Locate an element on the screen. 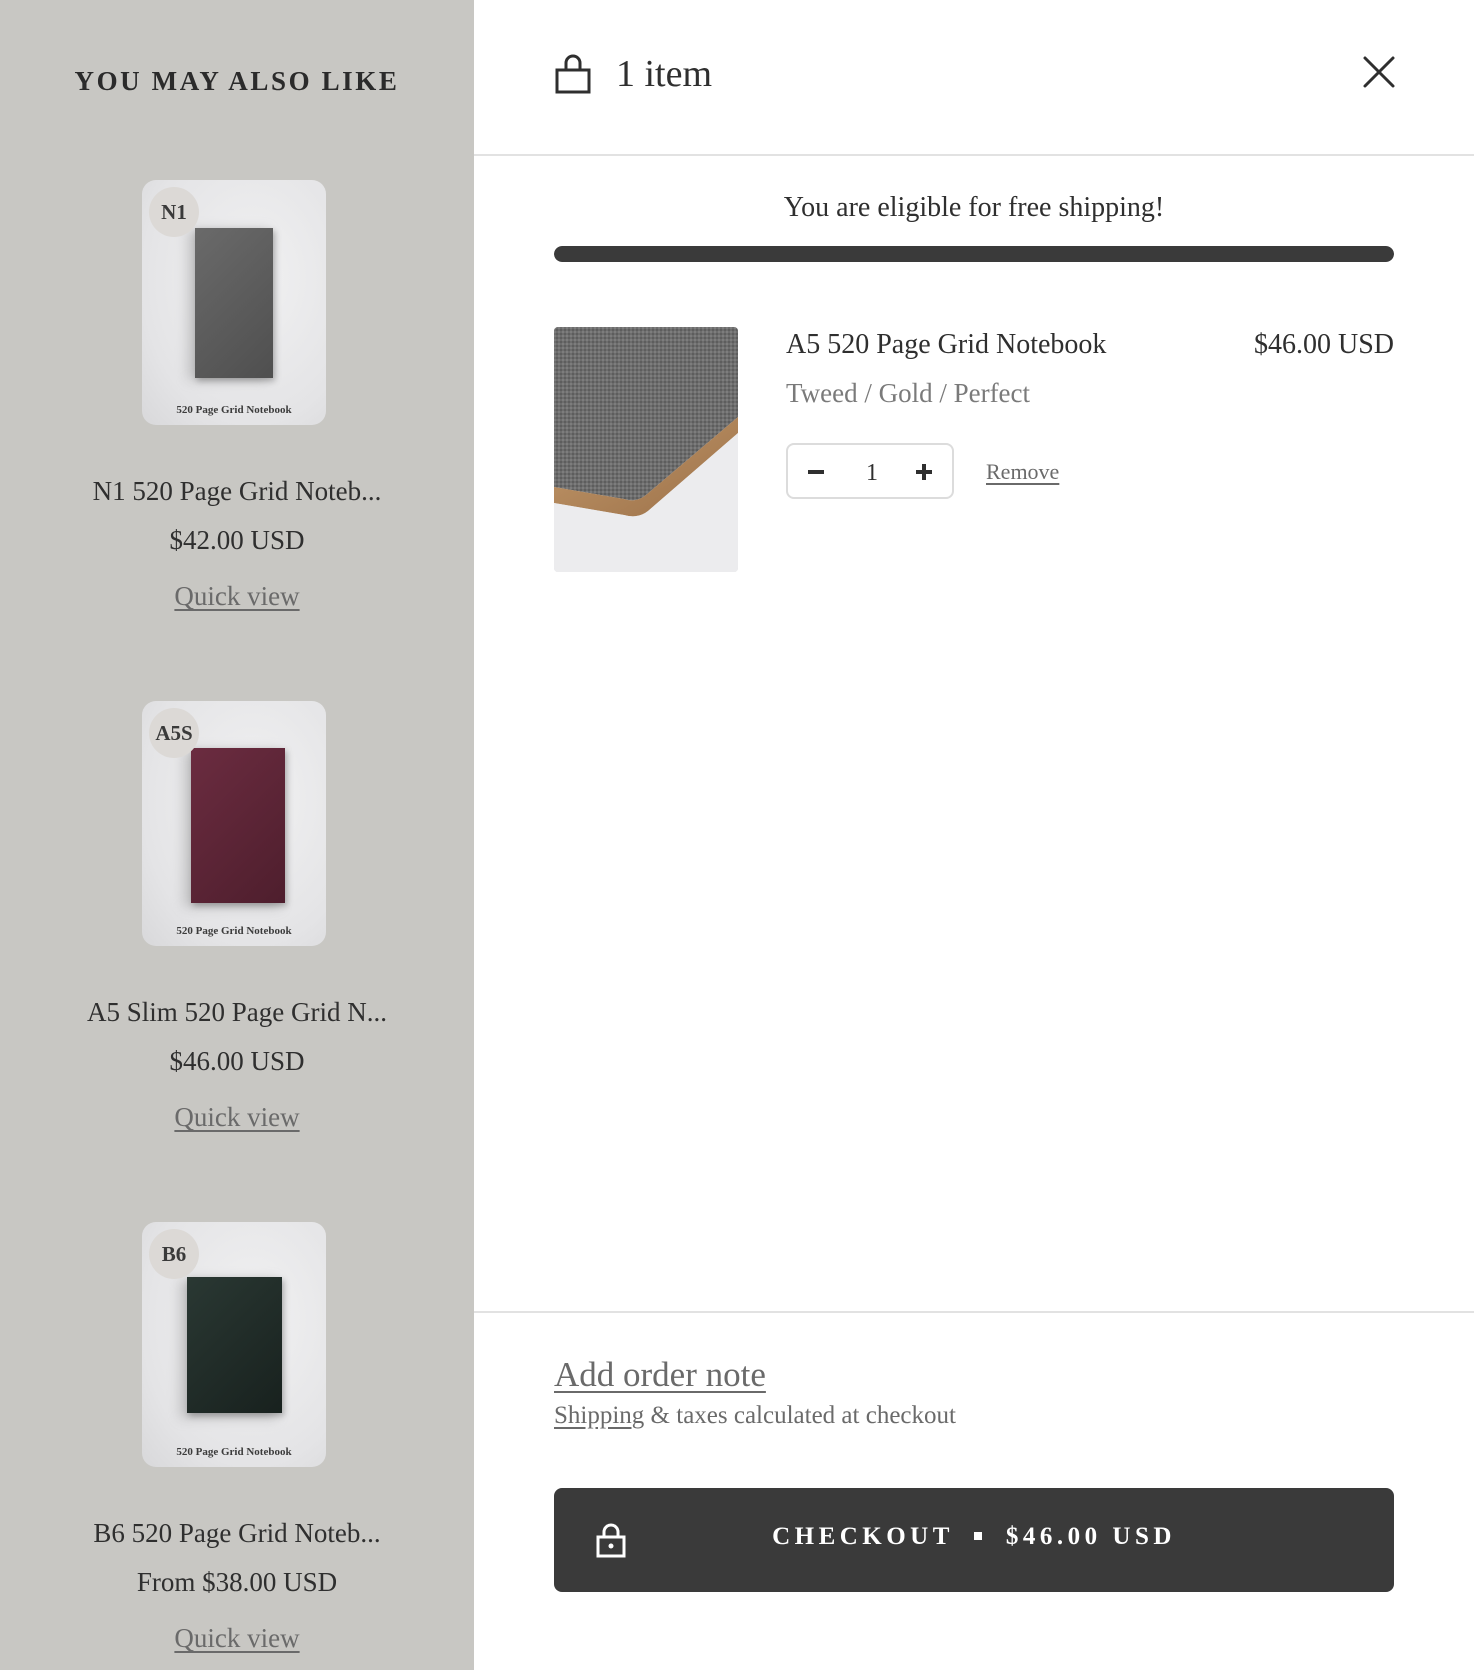  tax-note: Shipping & taxes calculated at checkout is located at coordinates (755, 1416).